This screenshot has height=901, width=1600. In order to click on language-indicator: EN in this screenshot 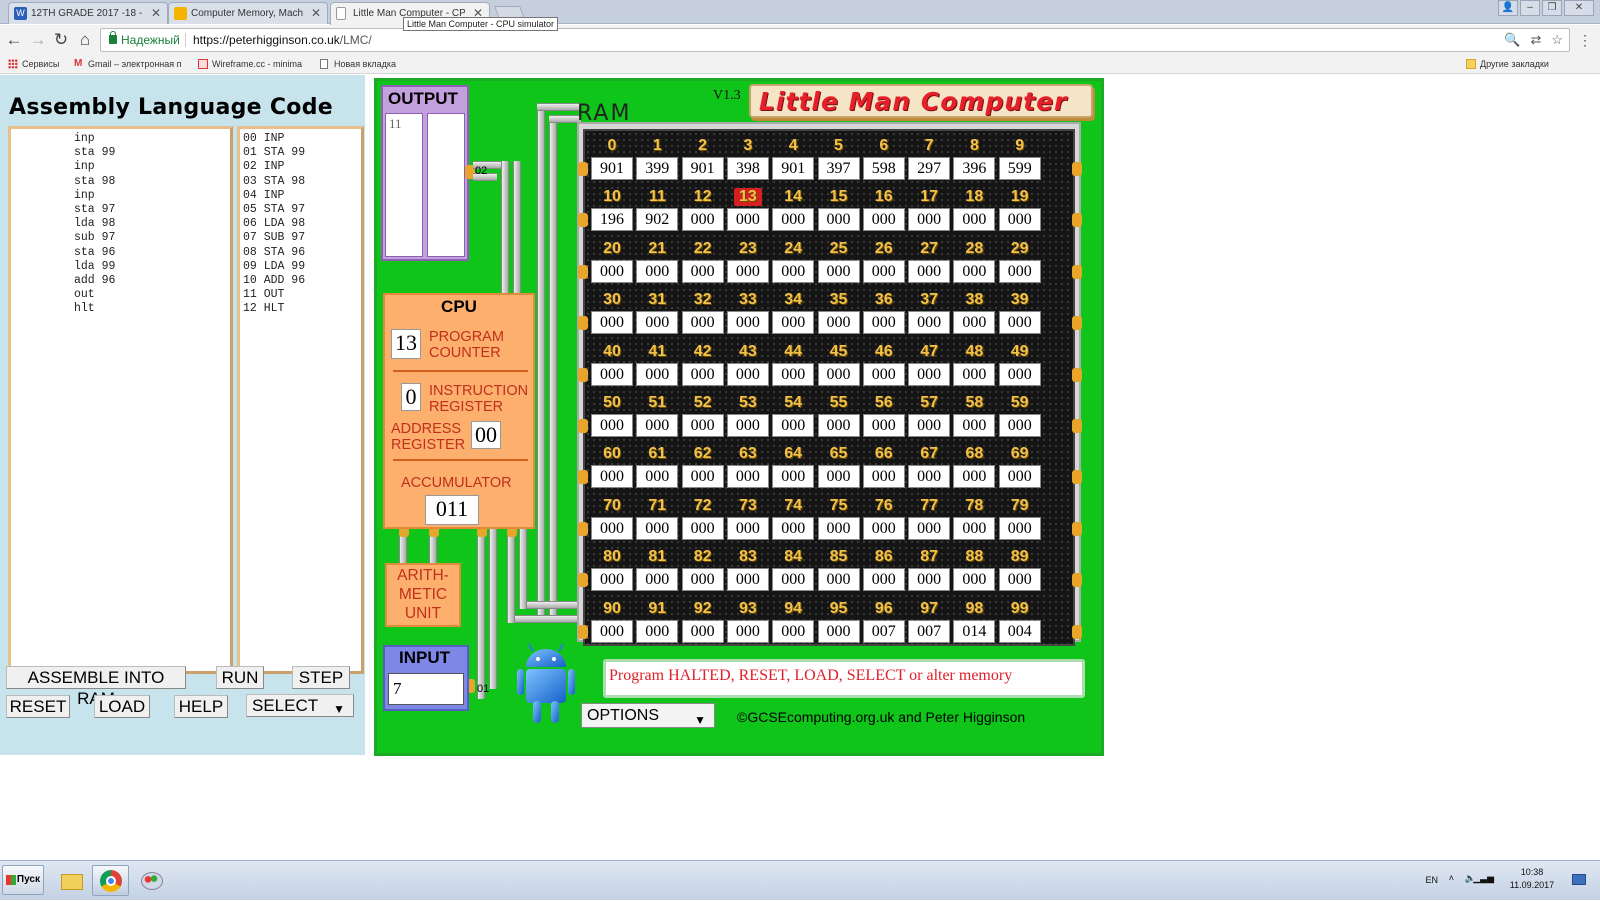, I will do `click(1431, 880)`.